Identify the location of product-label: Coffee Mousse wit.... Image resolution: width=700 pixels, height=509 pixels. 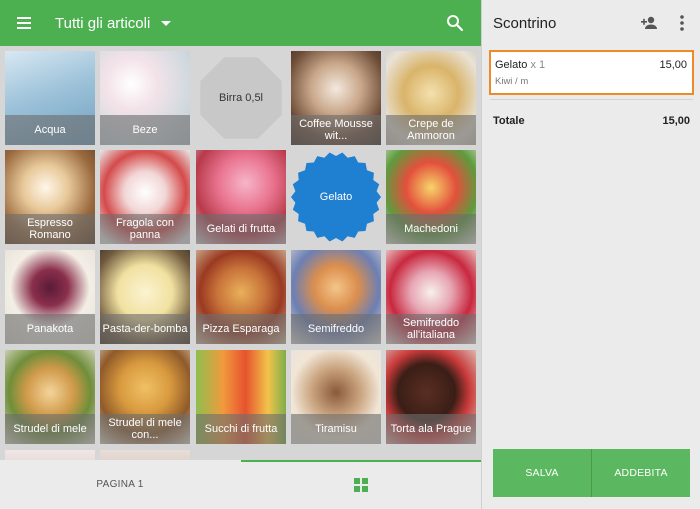
(336, 130).